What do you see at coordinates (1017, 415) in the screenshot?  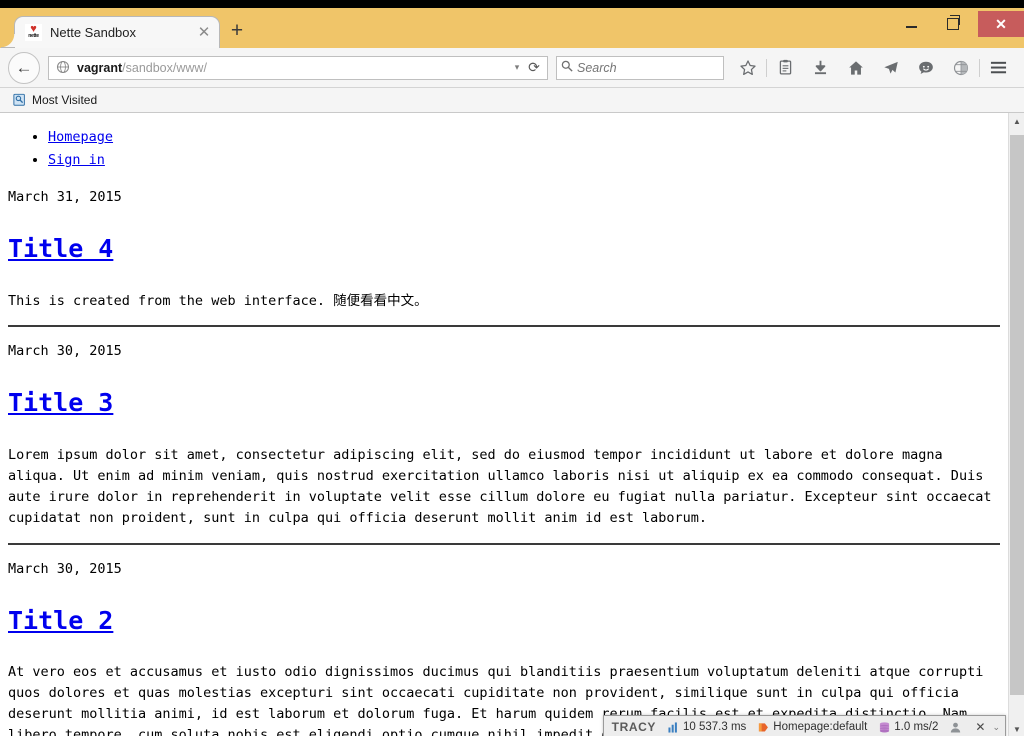 I see `scrollbar-thumb` at bounding box center [1017, 415].